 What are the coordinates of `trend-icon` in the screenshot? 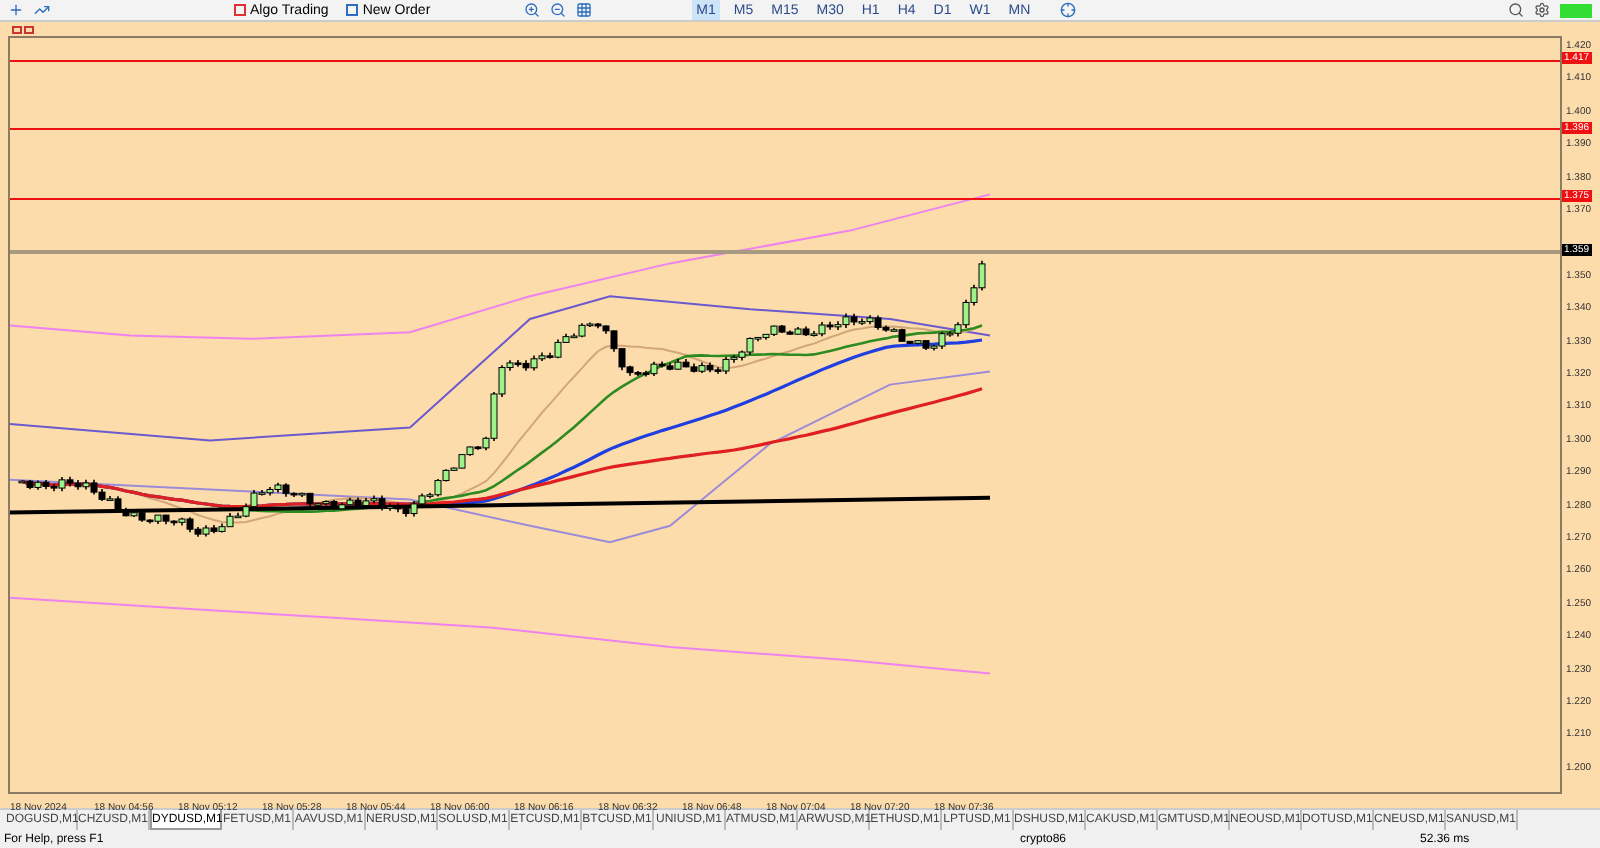 It's located at (42, 10).